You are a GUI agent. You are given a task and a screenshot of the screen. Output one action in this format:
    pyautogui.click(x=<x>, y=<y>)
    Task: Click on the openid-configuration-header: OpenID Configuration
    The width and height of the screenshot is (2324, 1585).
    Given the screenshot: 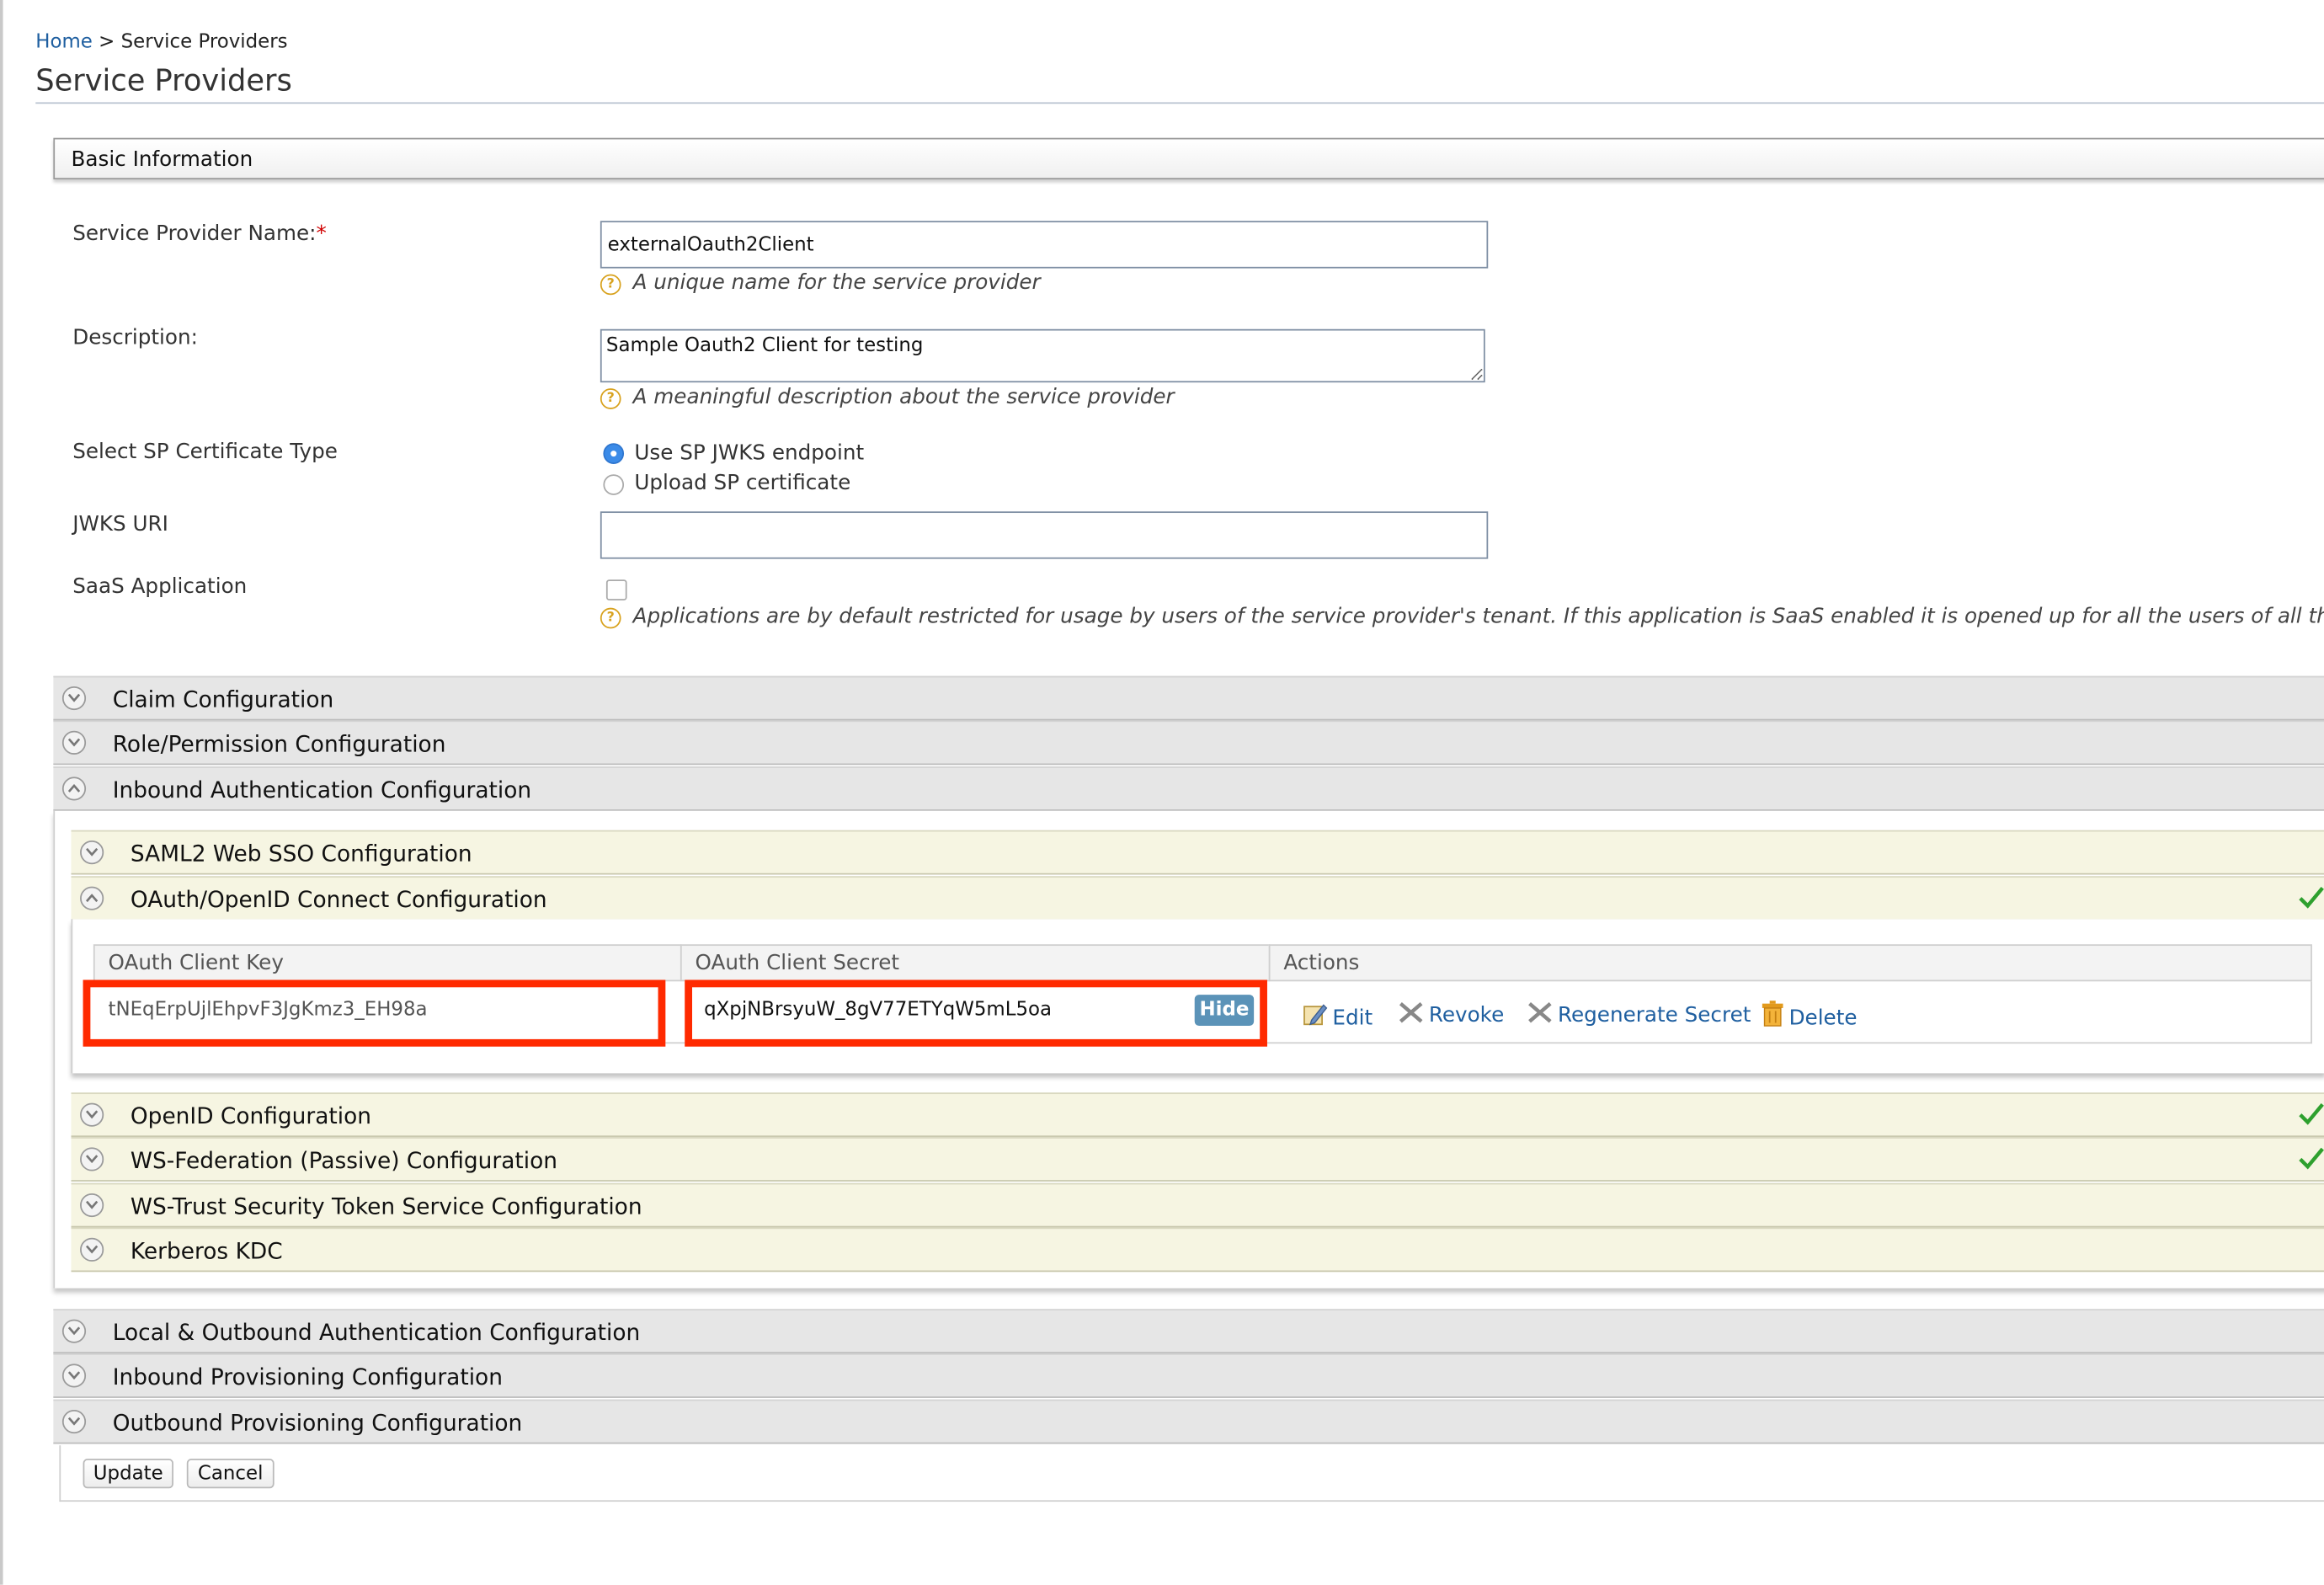 What is the action you would take?
    pyautogui.click(x=1197, y=1115)
    